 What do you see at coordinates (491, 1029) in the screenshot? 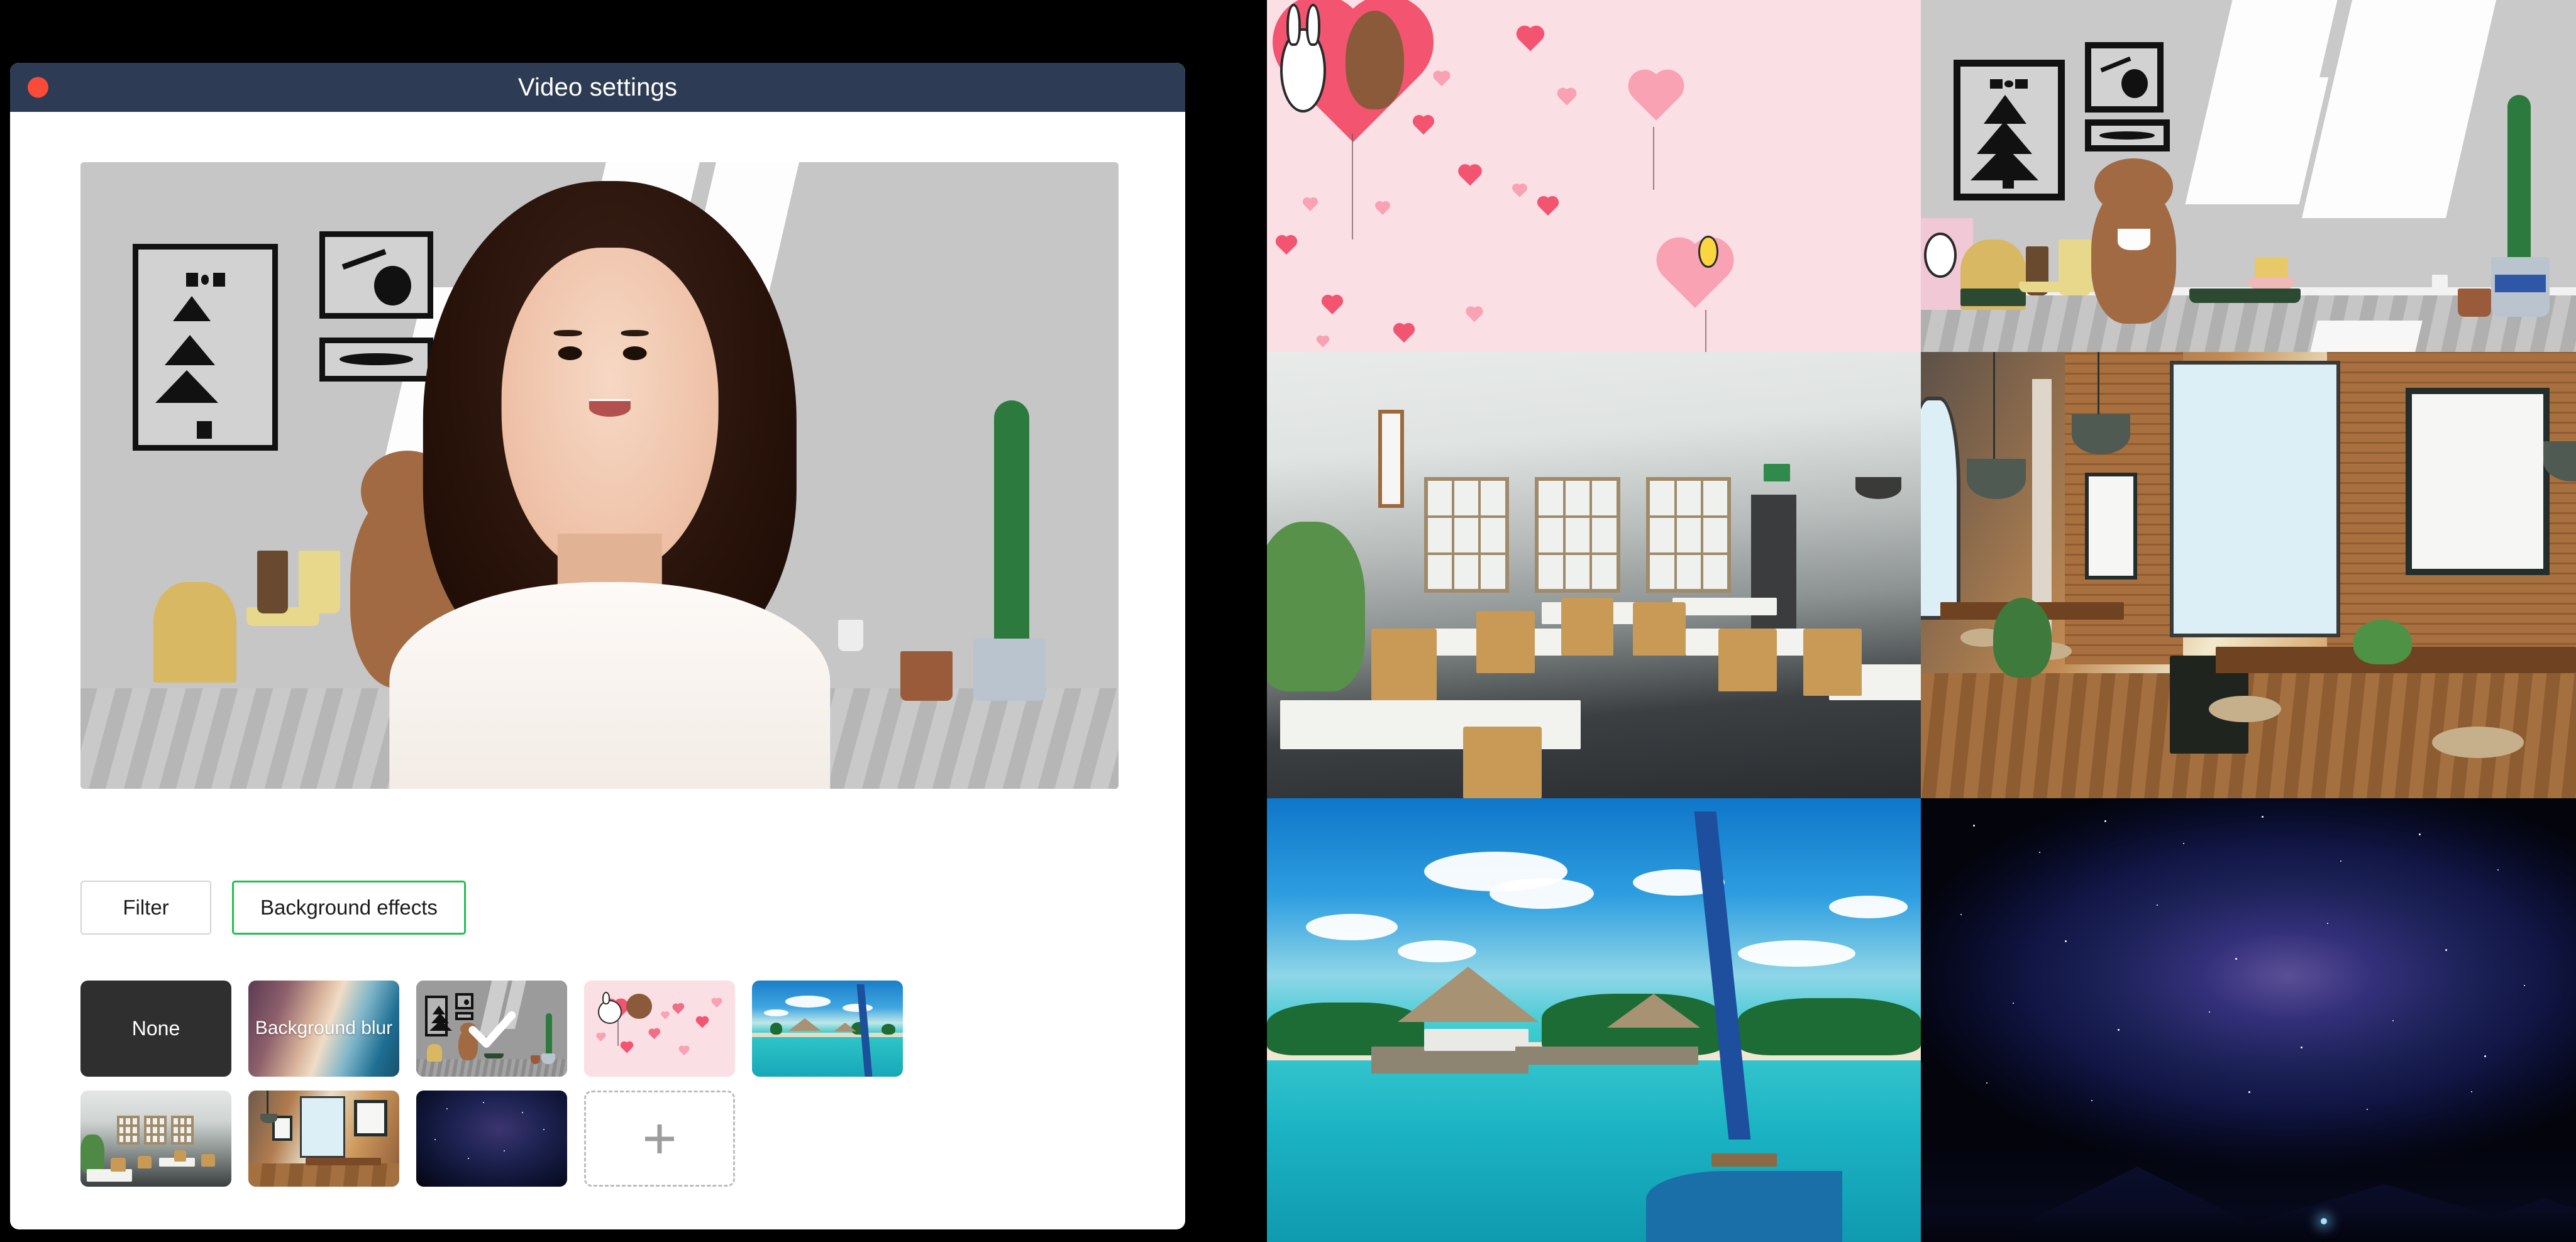
I see `effect-thumb-bear-room` at bounding box center [491, 1029].